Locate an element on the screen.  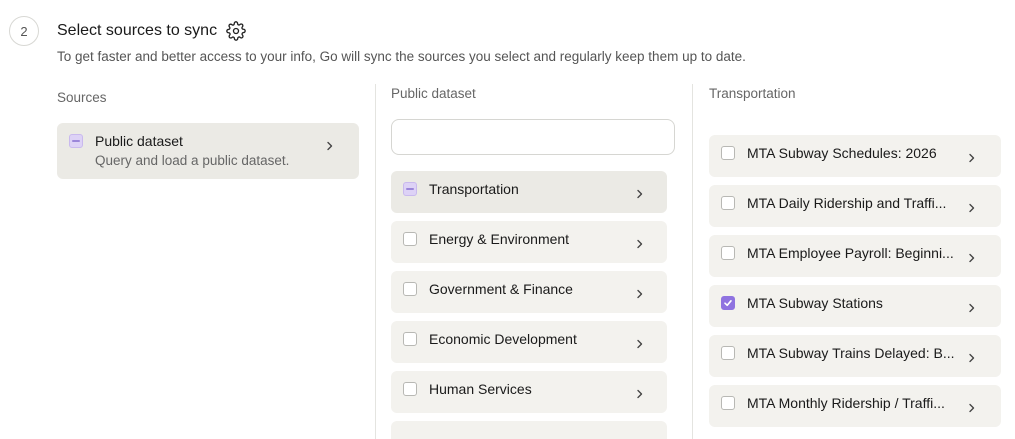
dataset-category-label: Transportation is located at coordinates (474, 189).